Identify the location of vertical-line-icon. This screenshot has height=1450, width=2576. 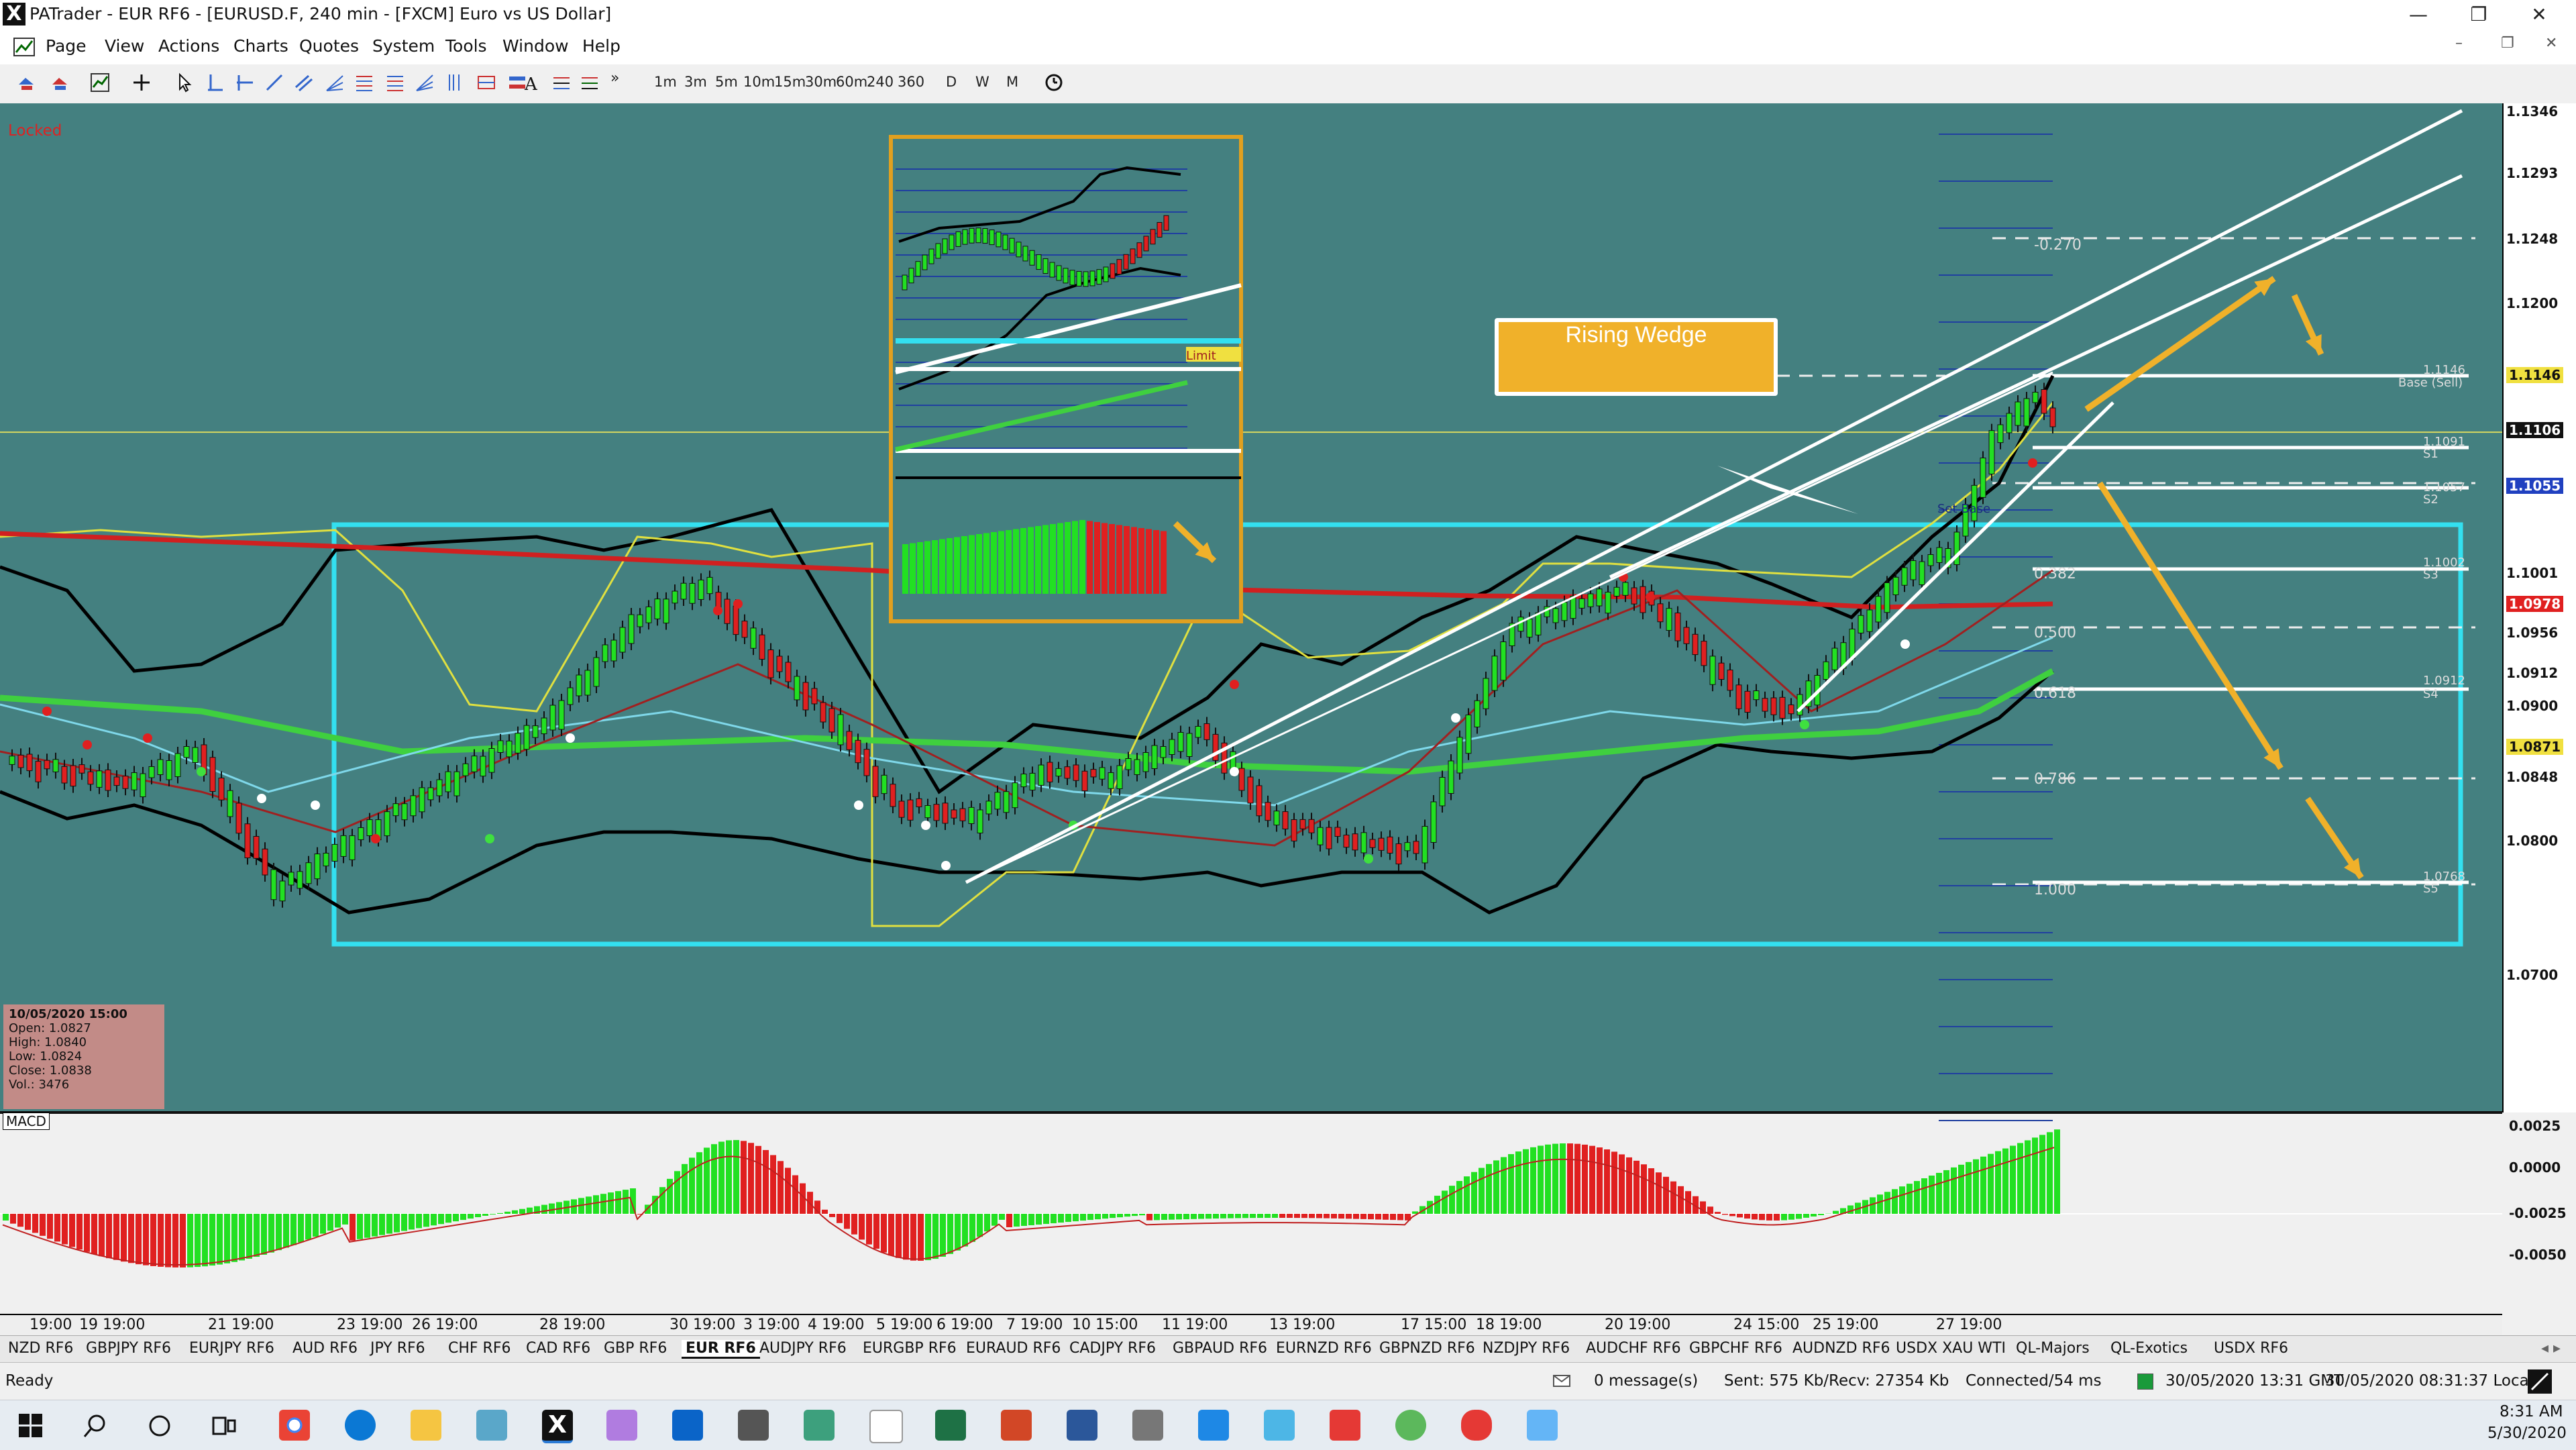
(215, 82).